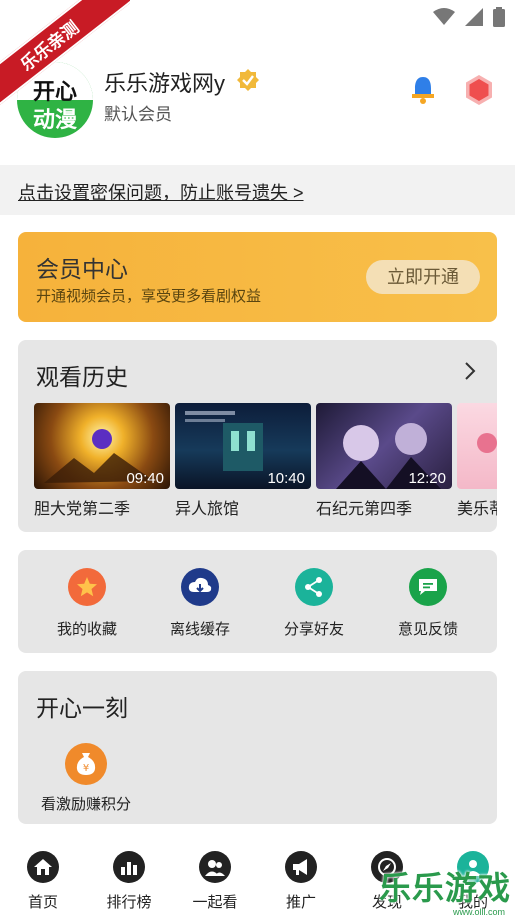 The height and width of the screenshot is (917, 515). I want to click on nav-ranking-label: 排行榜, so click(129, 902).